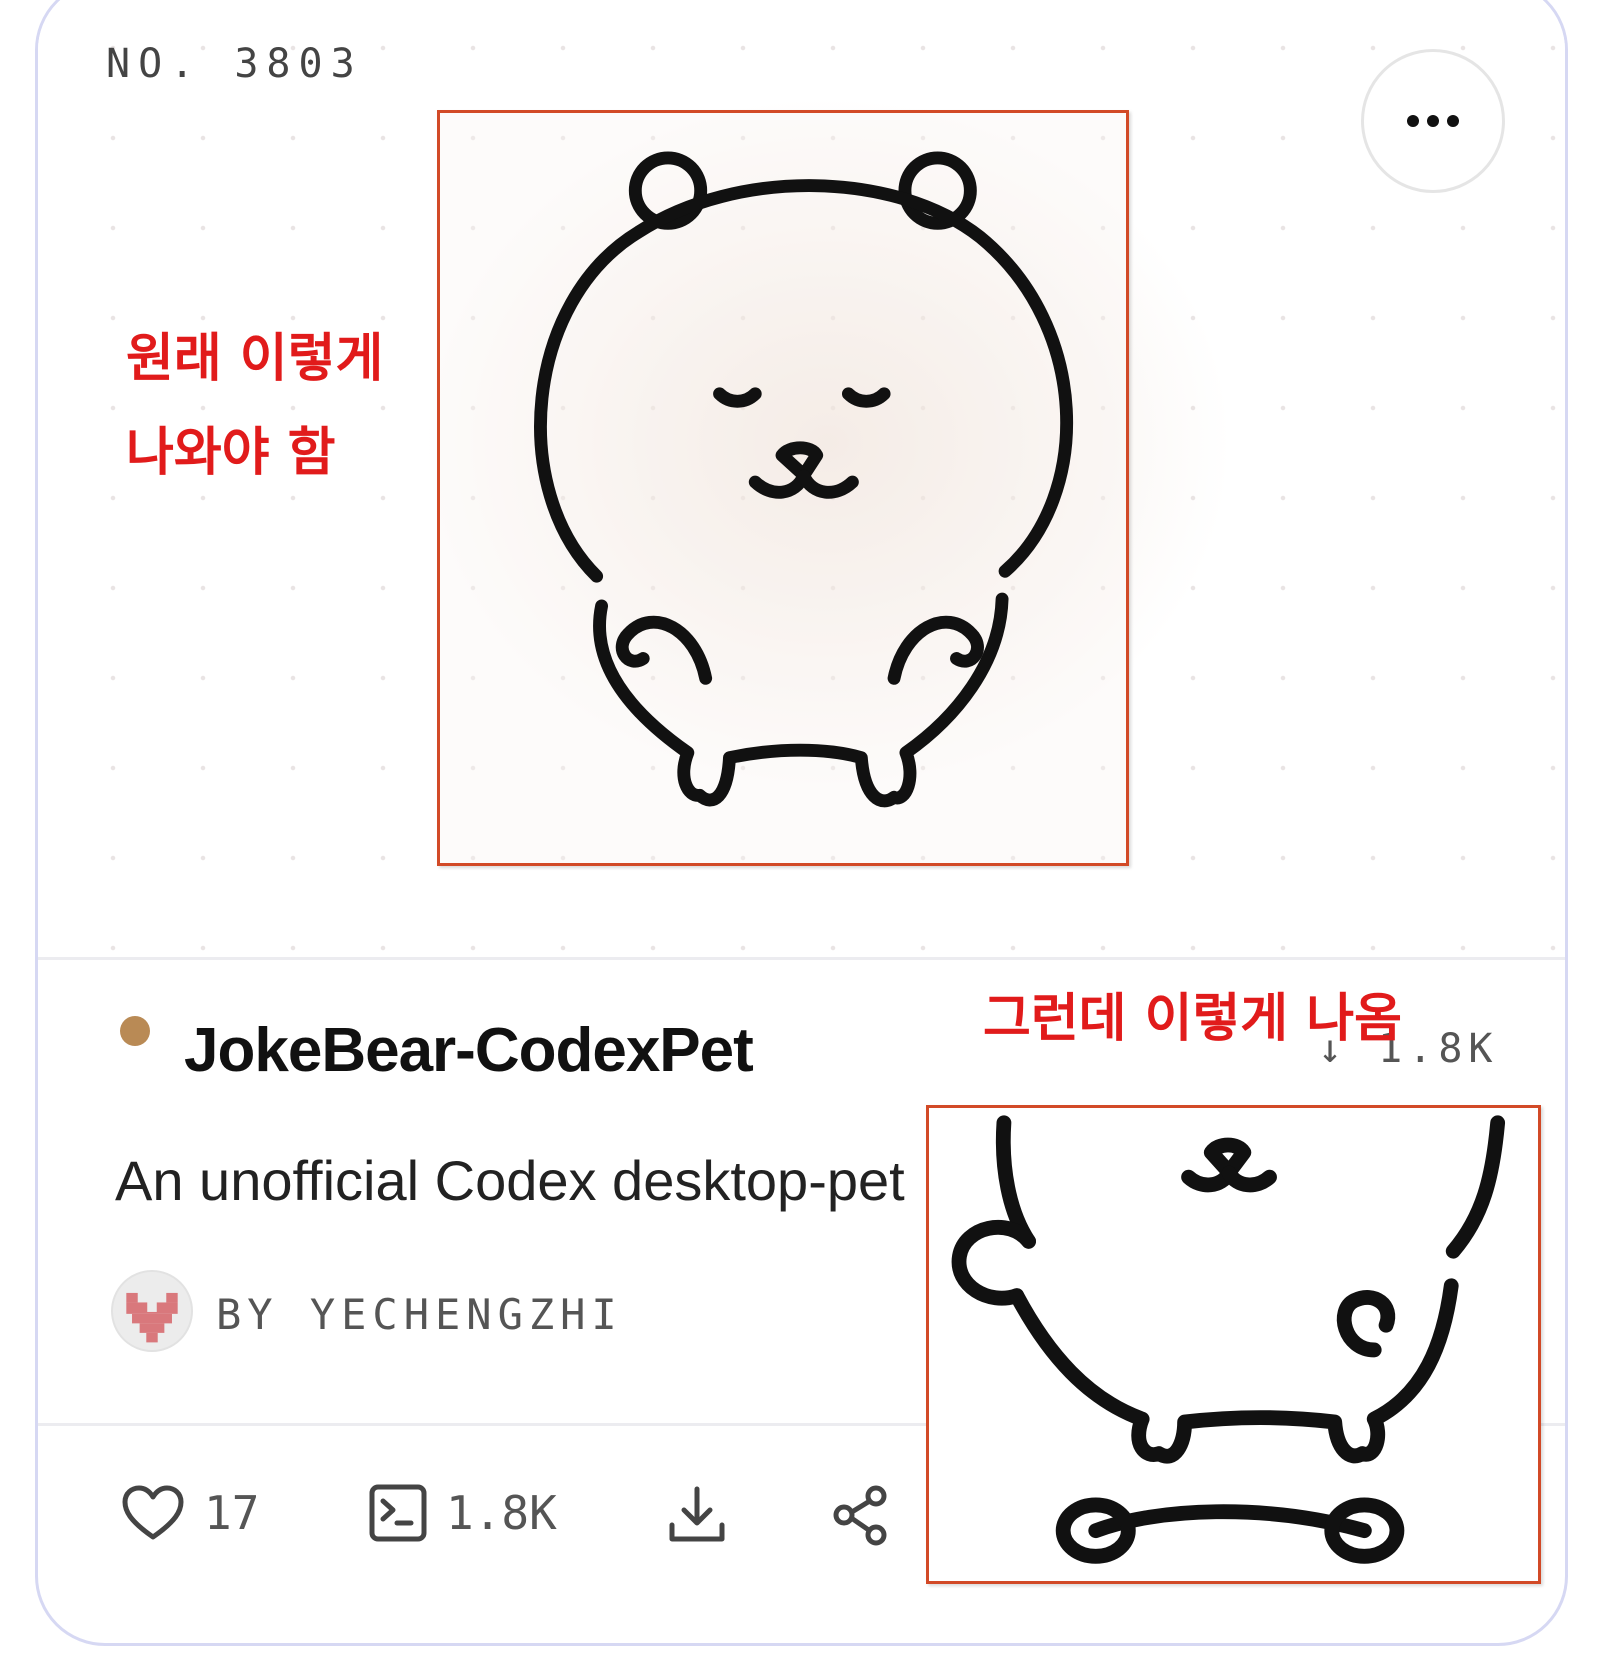 The image size is (1600, 1678). What do you see at coordinates (1228, 1339) in the screenshot?
I see `cropped-bear-image` at bounding box center [1228, 1339].